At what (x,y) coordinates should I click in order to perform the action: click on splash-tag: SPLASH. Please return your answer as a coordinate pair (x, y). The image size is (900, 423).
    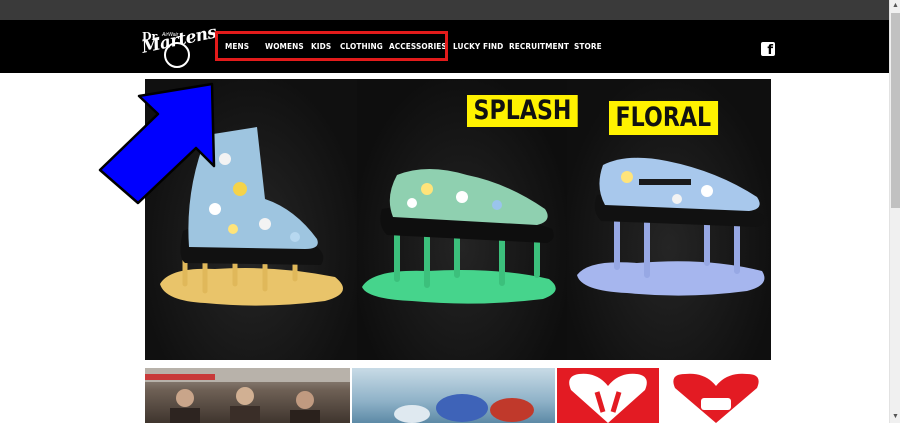
    Looking at the image, I should click on (523, 111).